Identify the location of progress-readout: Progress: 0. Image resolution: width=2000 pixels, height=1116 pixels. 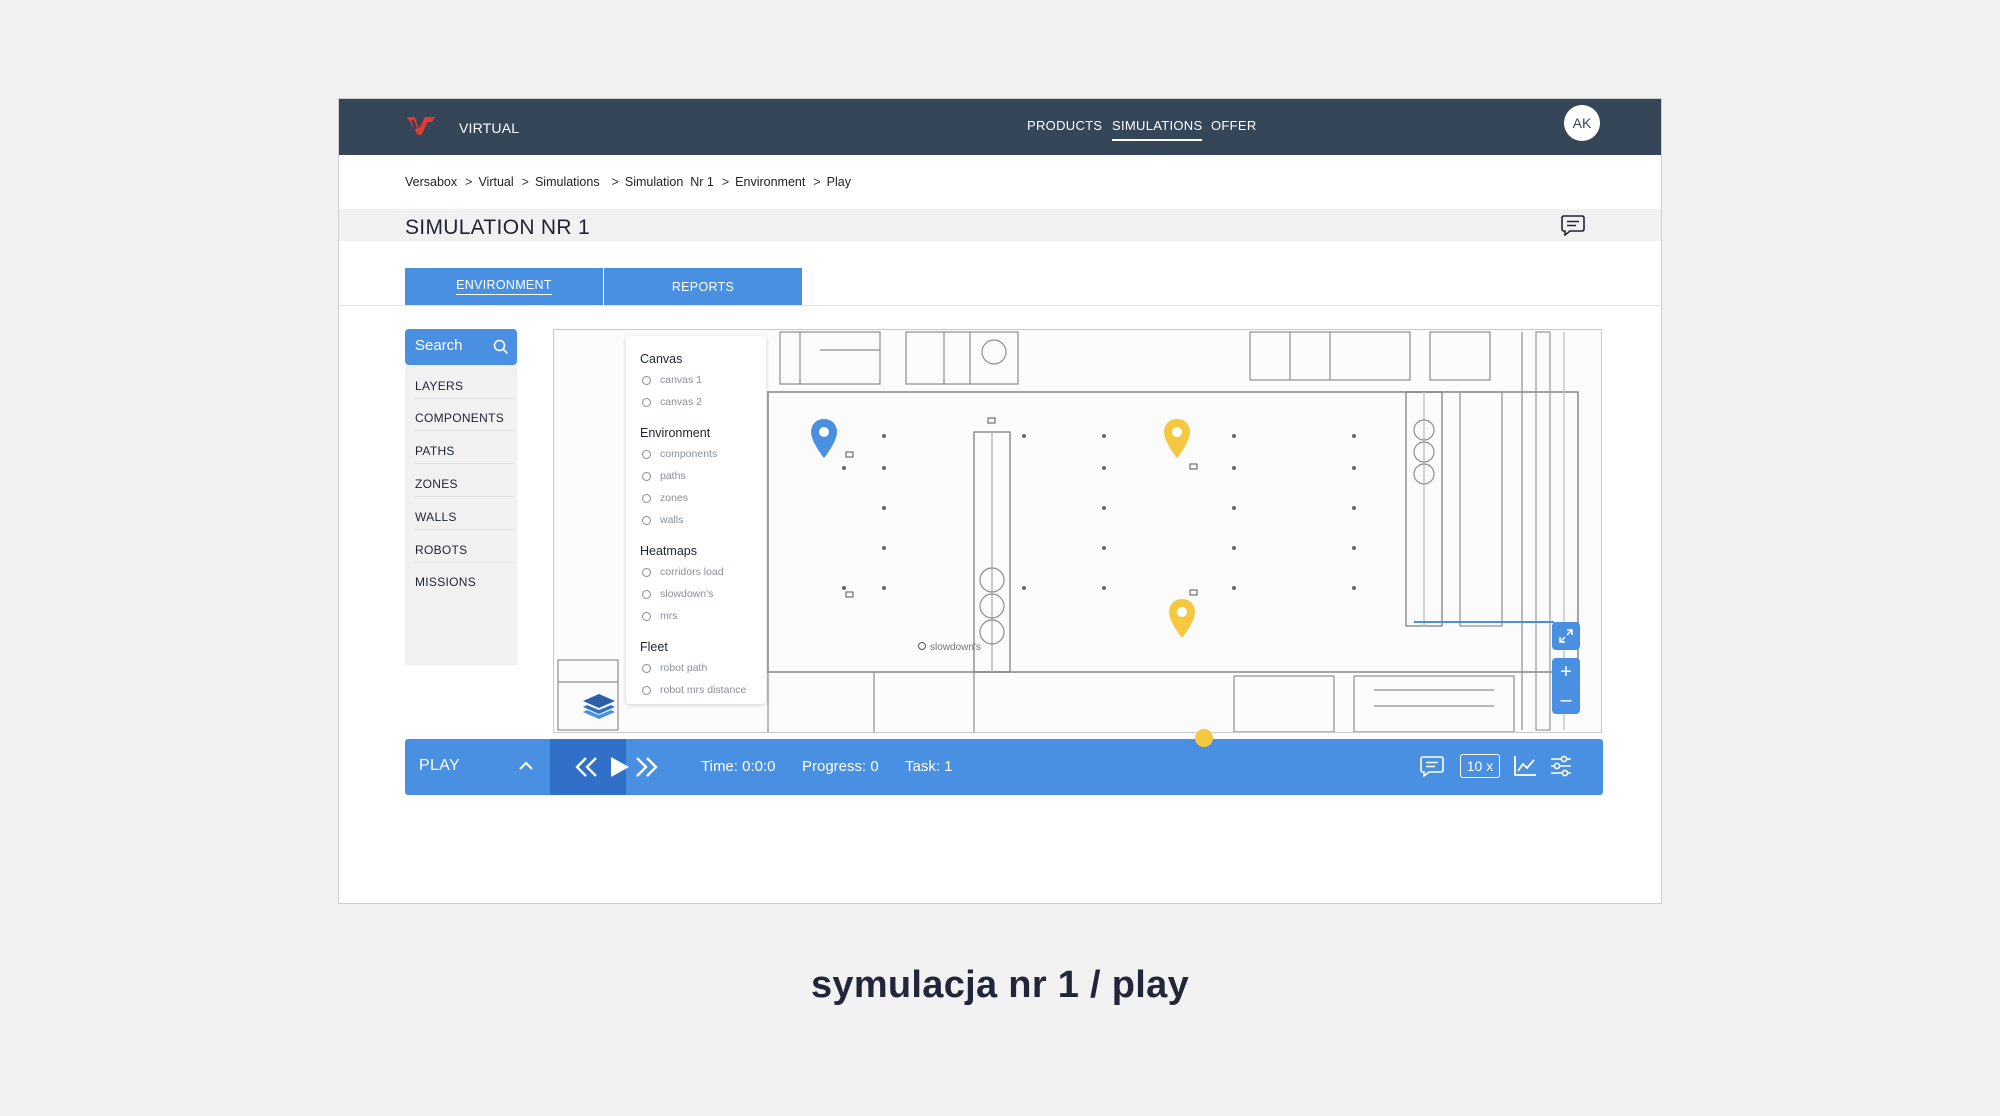
(840, 766).